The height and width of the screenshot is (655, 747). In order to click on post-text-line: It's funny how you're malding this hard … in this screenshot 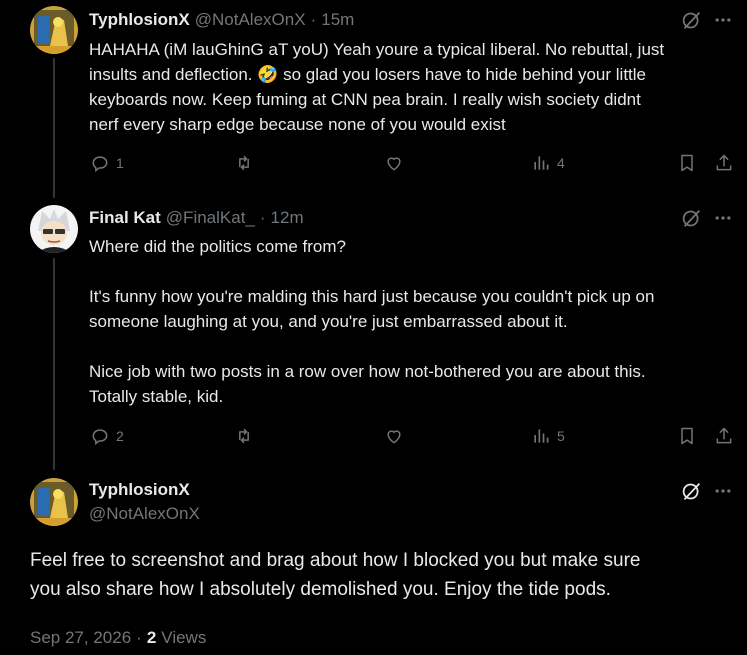, I will do `click(372, 296)`.